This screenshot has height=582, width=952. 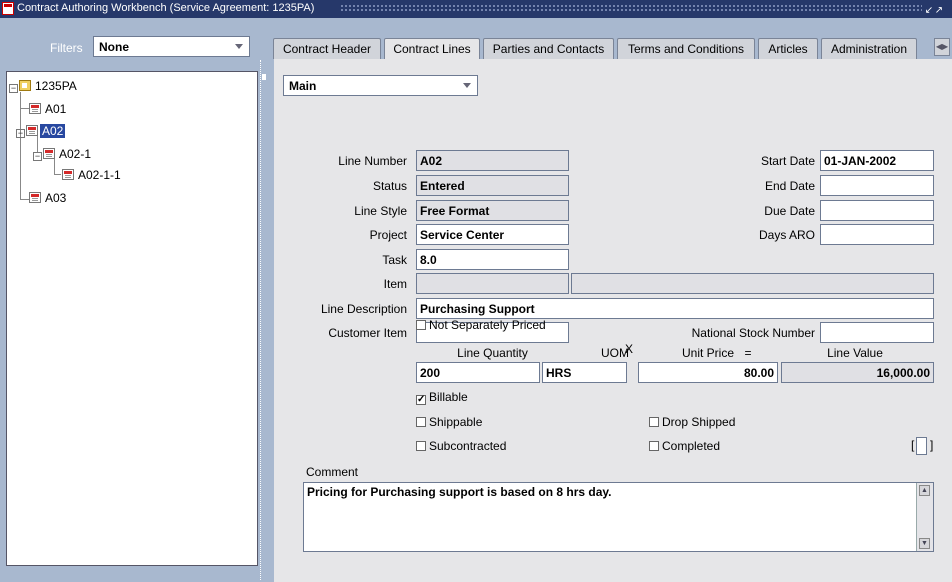 What do you see at coordinates (492, 259) in the screenshot?
I see `task-field: 8.0` at bounding box center [492, 259].